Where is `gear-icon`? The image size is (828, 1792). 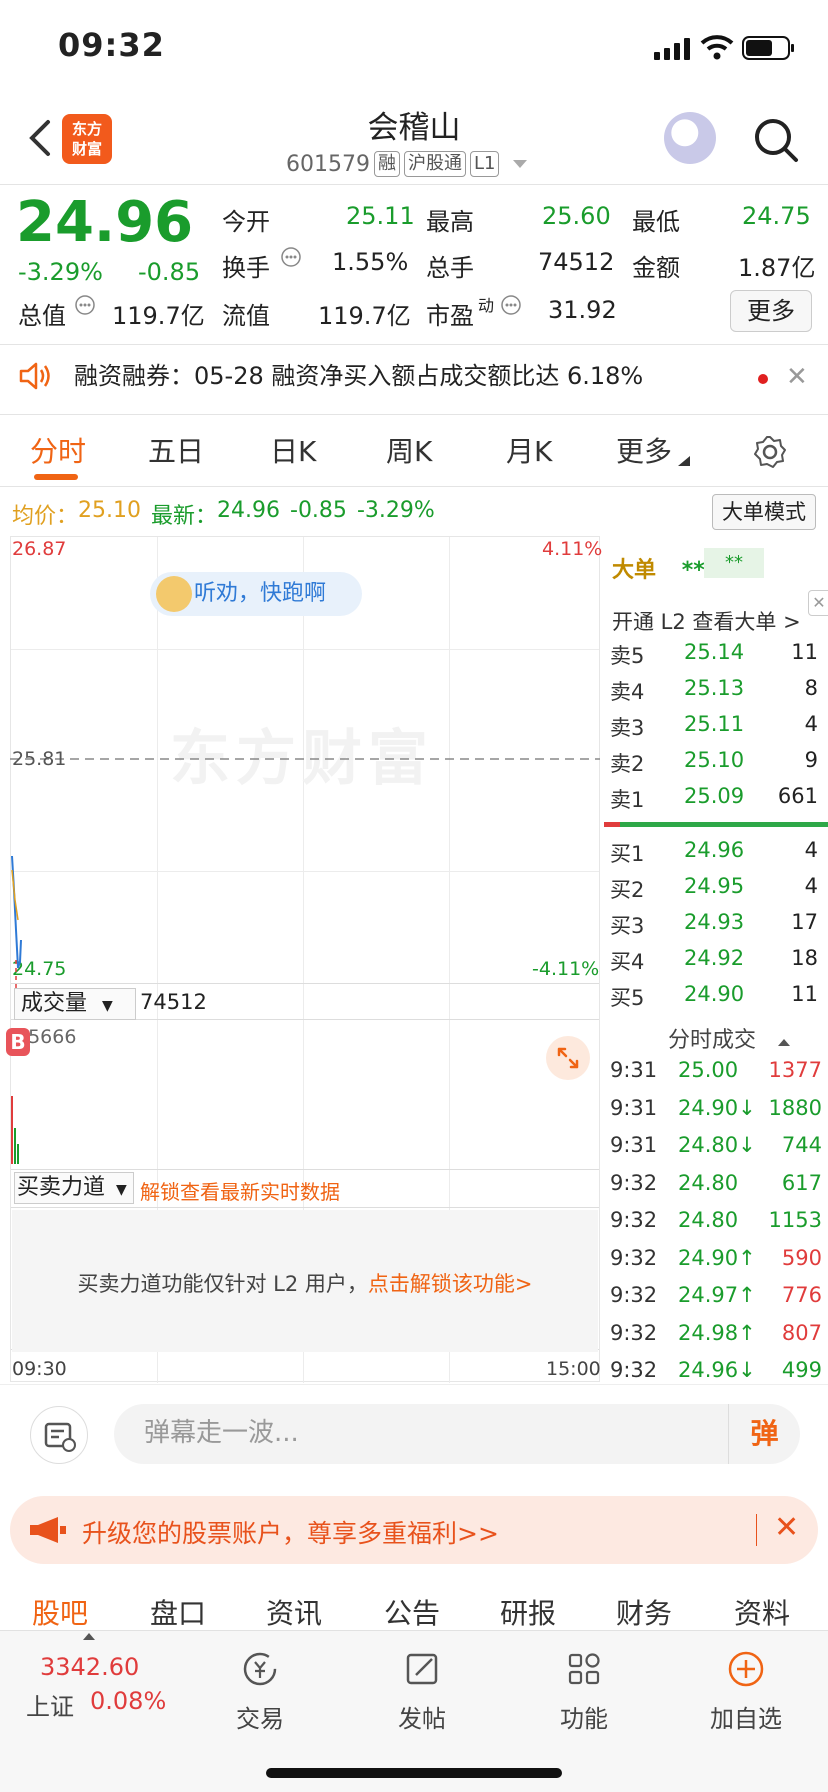
gear-icon is located at coordinates (770, 452).